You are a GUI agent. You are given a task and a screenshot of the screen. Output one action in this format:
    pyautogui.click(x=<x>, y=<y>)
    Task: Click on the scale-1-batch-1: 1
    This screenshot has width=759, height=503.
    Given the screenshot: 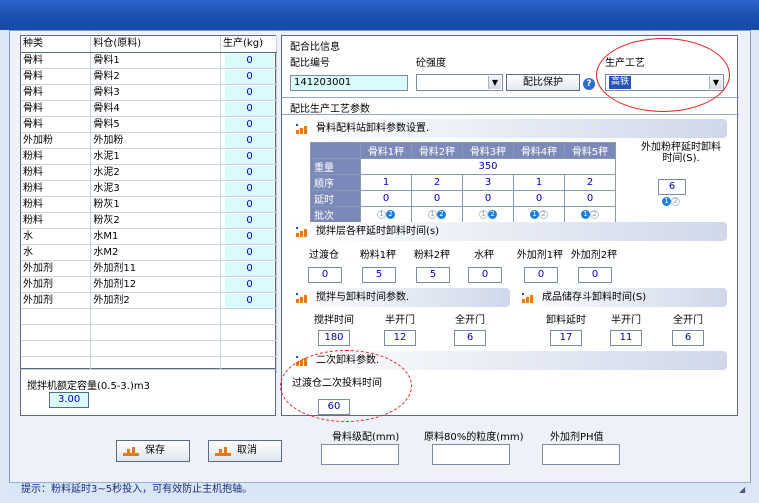 What is the action you would take?
    pyautogui.click(x=381, y=214)
    